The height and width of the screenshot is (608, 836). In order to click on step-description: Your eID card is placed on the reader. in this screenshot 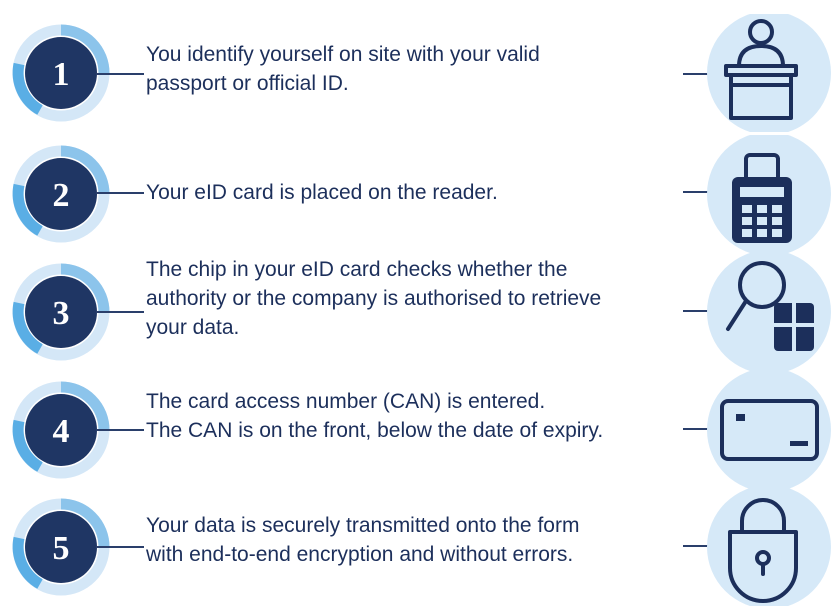, I will do `click(322, 192)`.